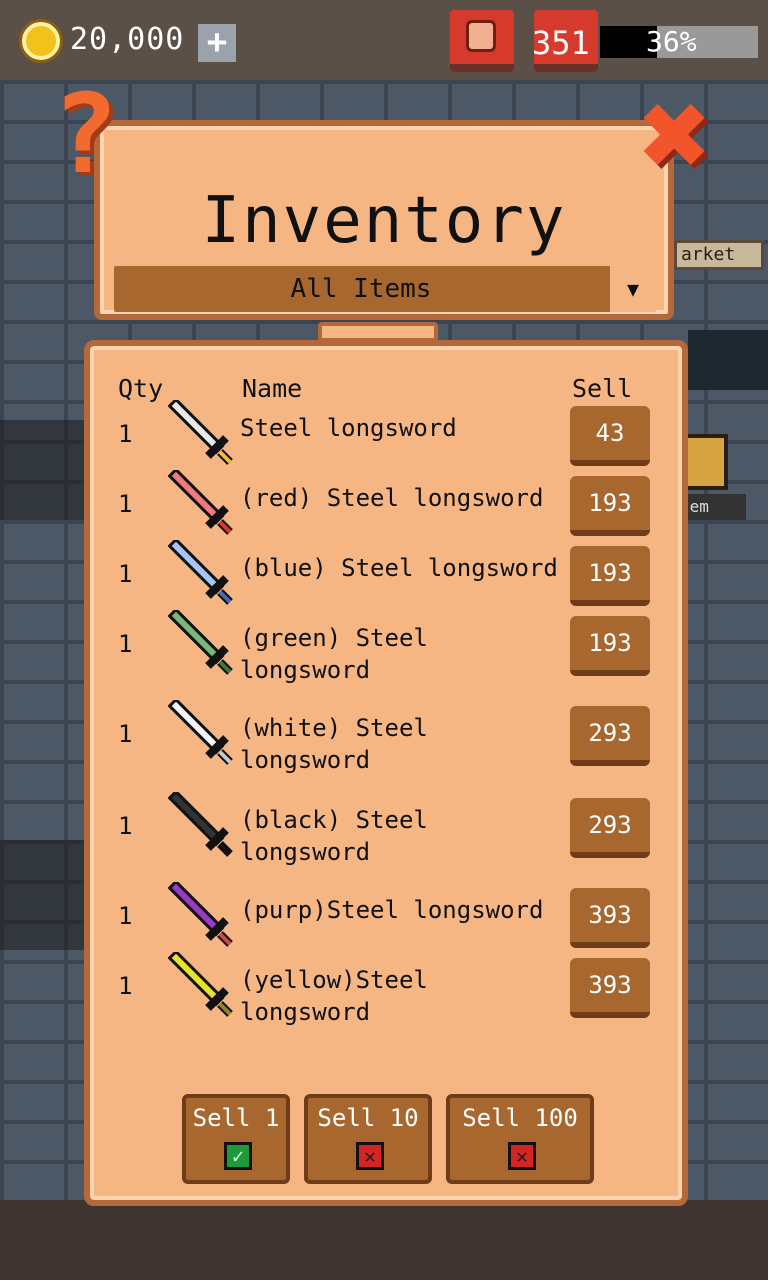 Image resolution: width=768 pixels, height=1280 pixels. I want to click on filter-dropdown: All Items ▼, so click(385, 289).